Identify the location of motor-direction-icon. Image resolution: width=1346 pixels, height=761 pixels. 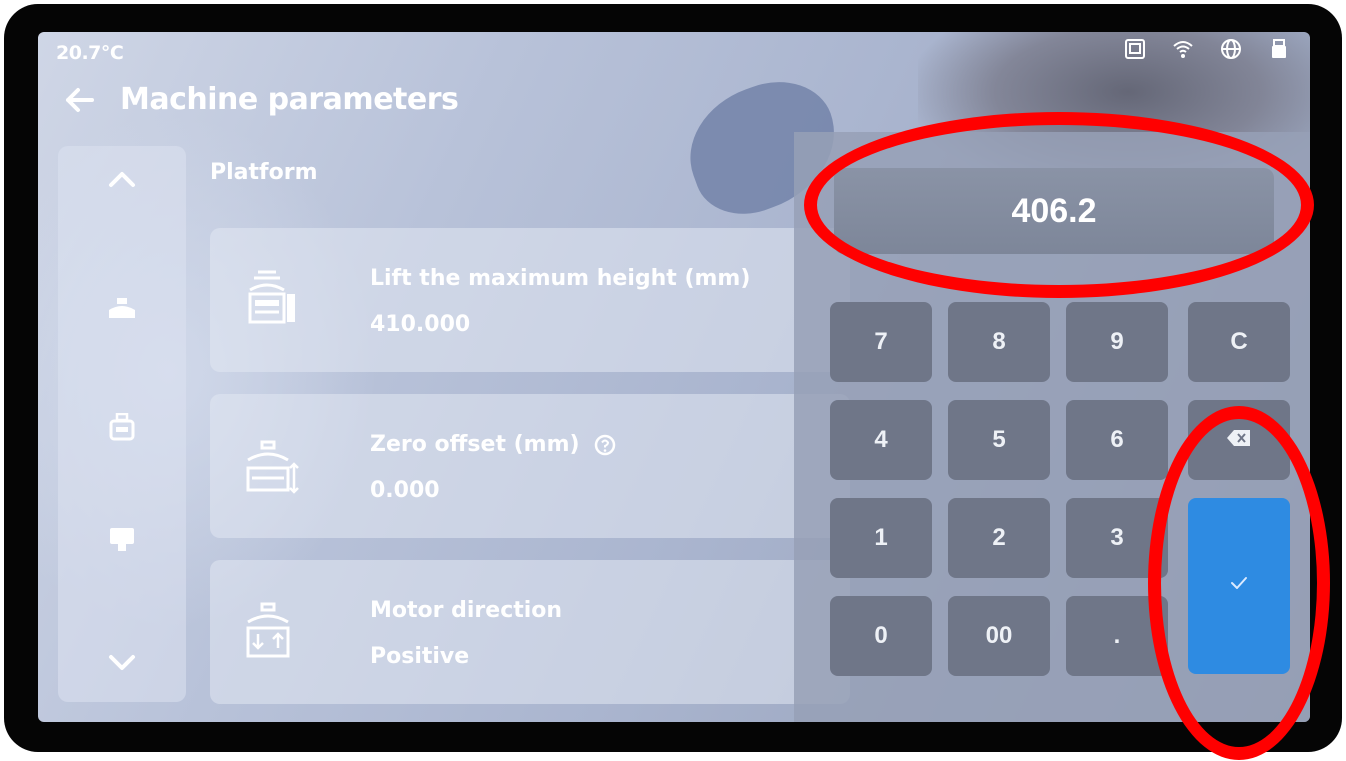
(270, 632).